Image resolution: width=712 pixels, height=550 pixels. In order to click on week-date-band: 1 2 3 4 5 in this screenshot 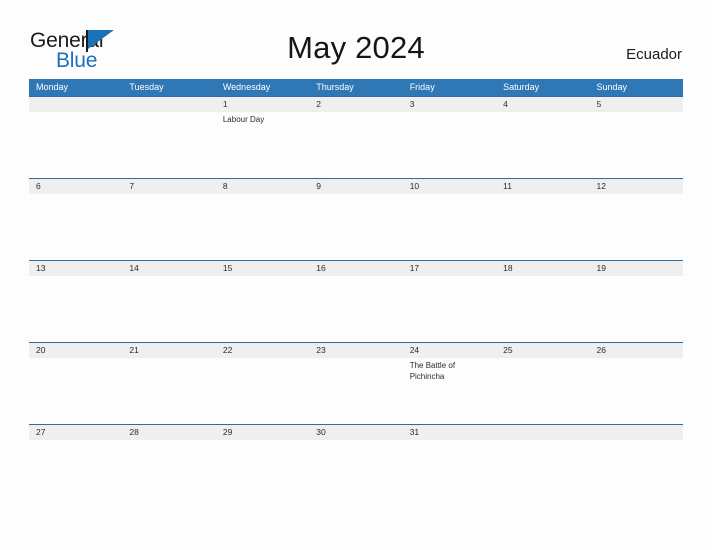, I will do `click(356, 104)`.